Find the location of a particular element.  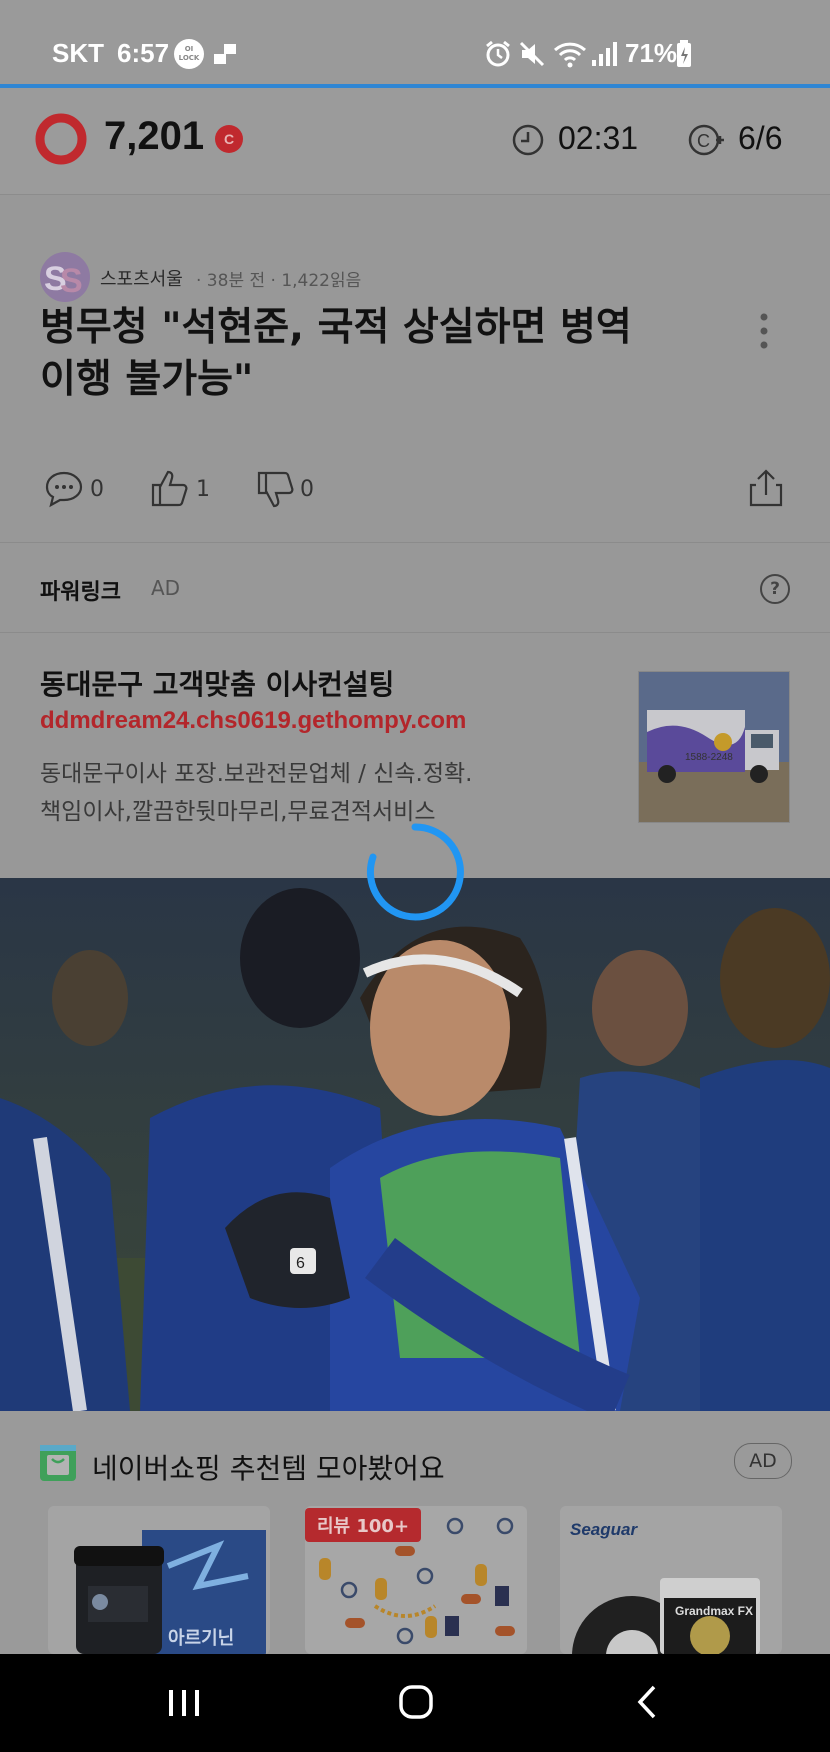

ad-thumbnail: 1588-2248 is located at coordinates (714, 747).